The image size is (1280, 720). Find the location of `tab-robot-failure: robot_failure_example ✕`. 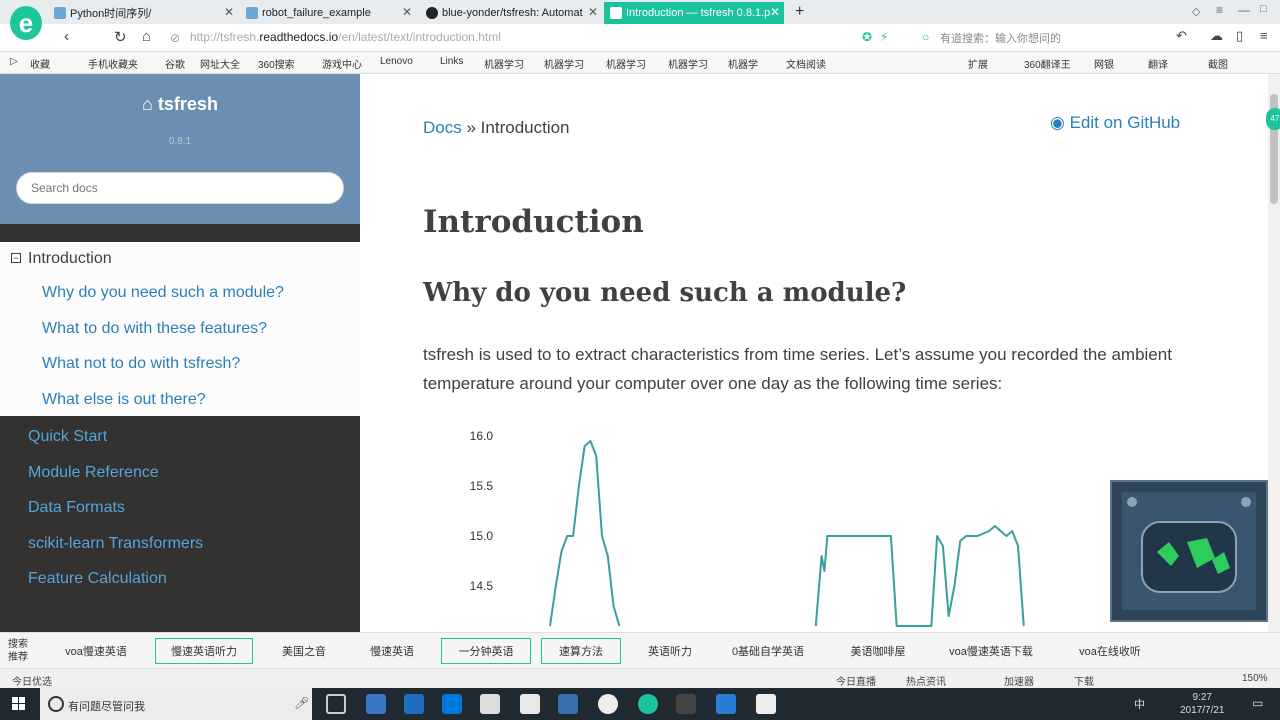

tab-robot-failure: robot_failure_example ✕ is located at coordinates (328, 13).